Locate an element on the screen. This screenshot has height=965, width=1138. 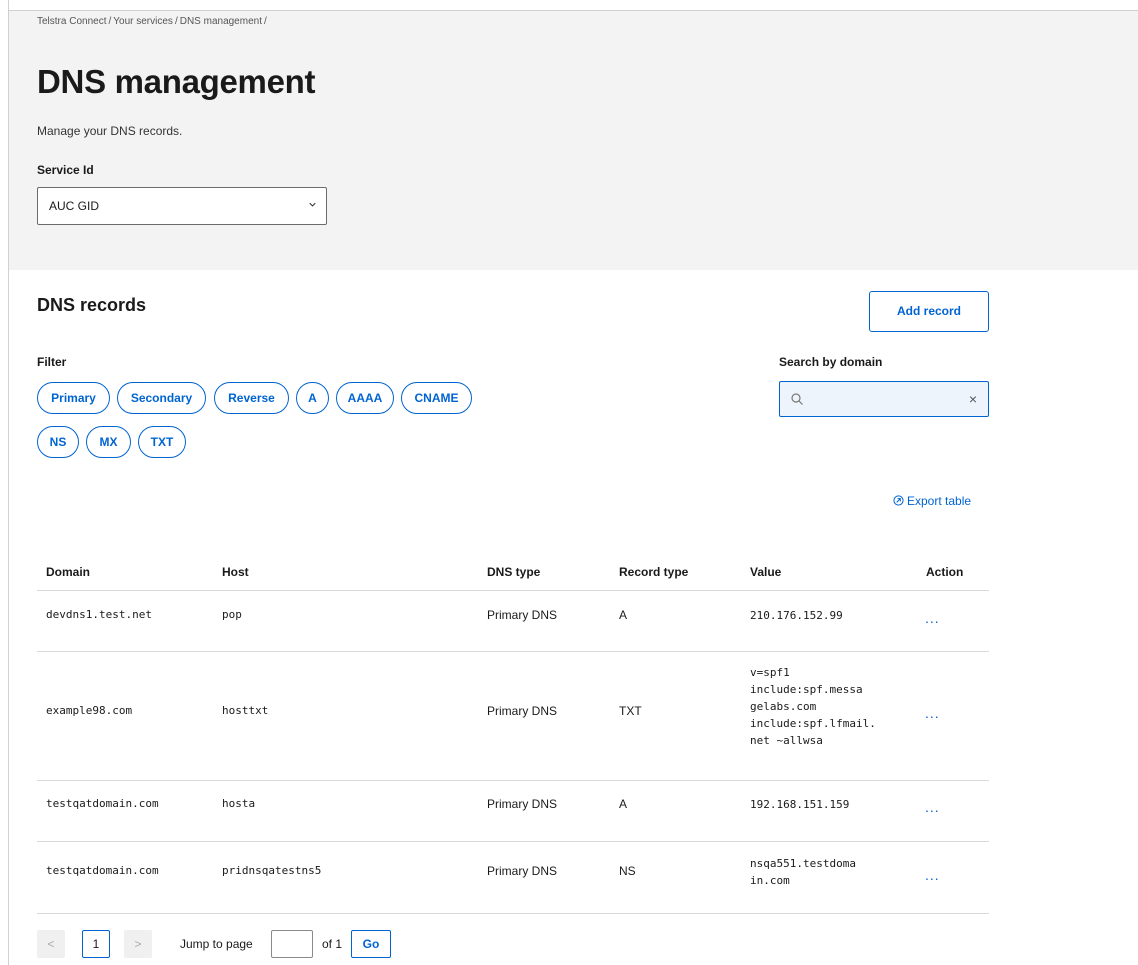
jump-to-page-input is located at coordinates (292, 944).